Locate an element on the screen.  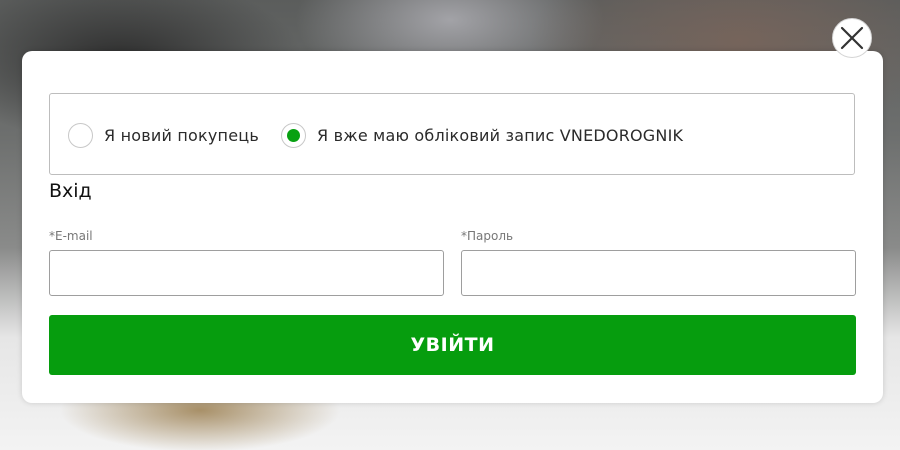
close-icon is located at coordinates (852, 38).